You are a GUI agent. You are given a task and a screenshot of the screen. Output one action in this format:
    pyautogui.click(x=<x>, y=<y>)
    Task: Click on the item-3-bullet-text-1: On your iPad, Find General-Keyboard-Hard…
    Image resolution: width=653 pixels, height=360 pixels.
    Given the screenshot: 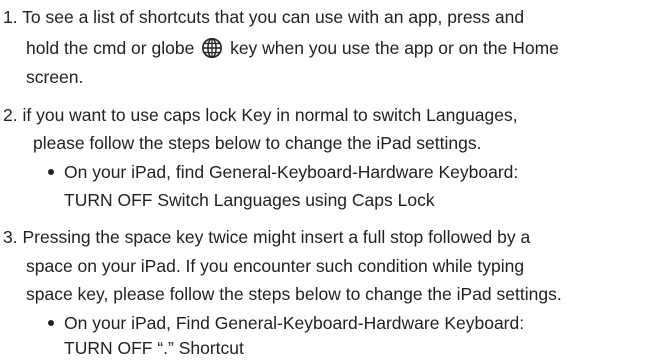 What is the action you would take?
    pyautogui.click(x=294, y=323)
    